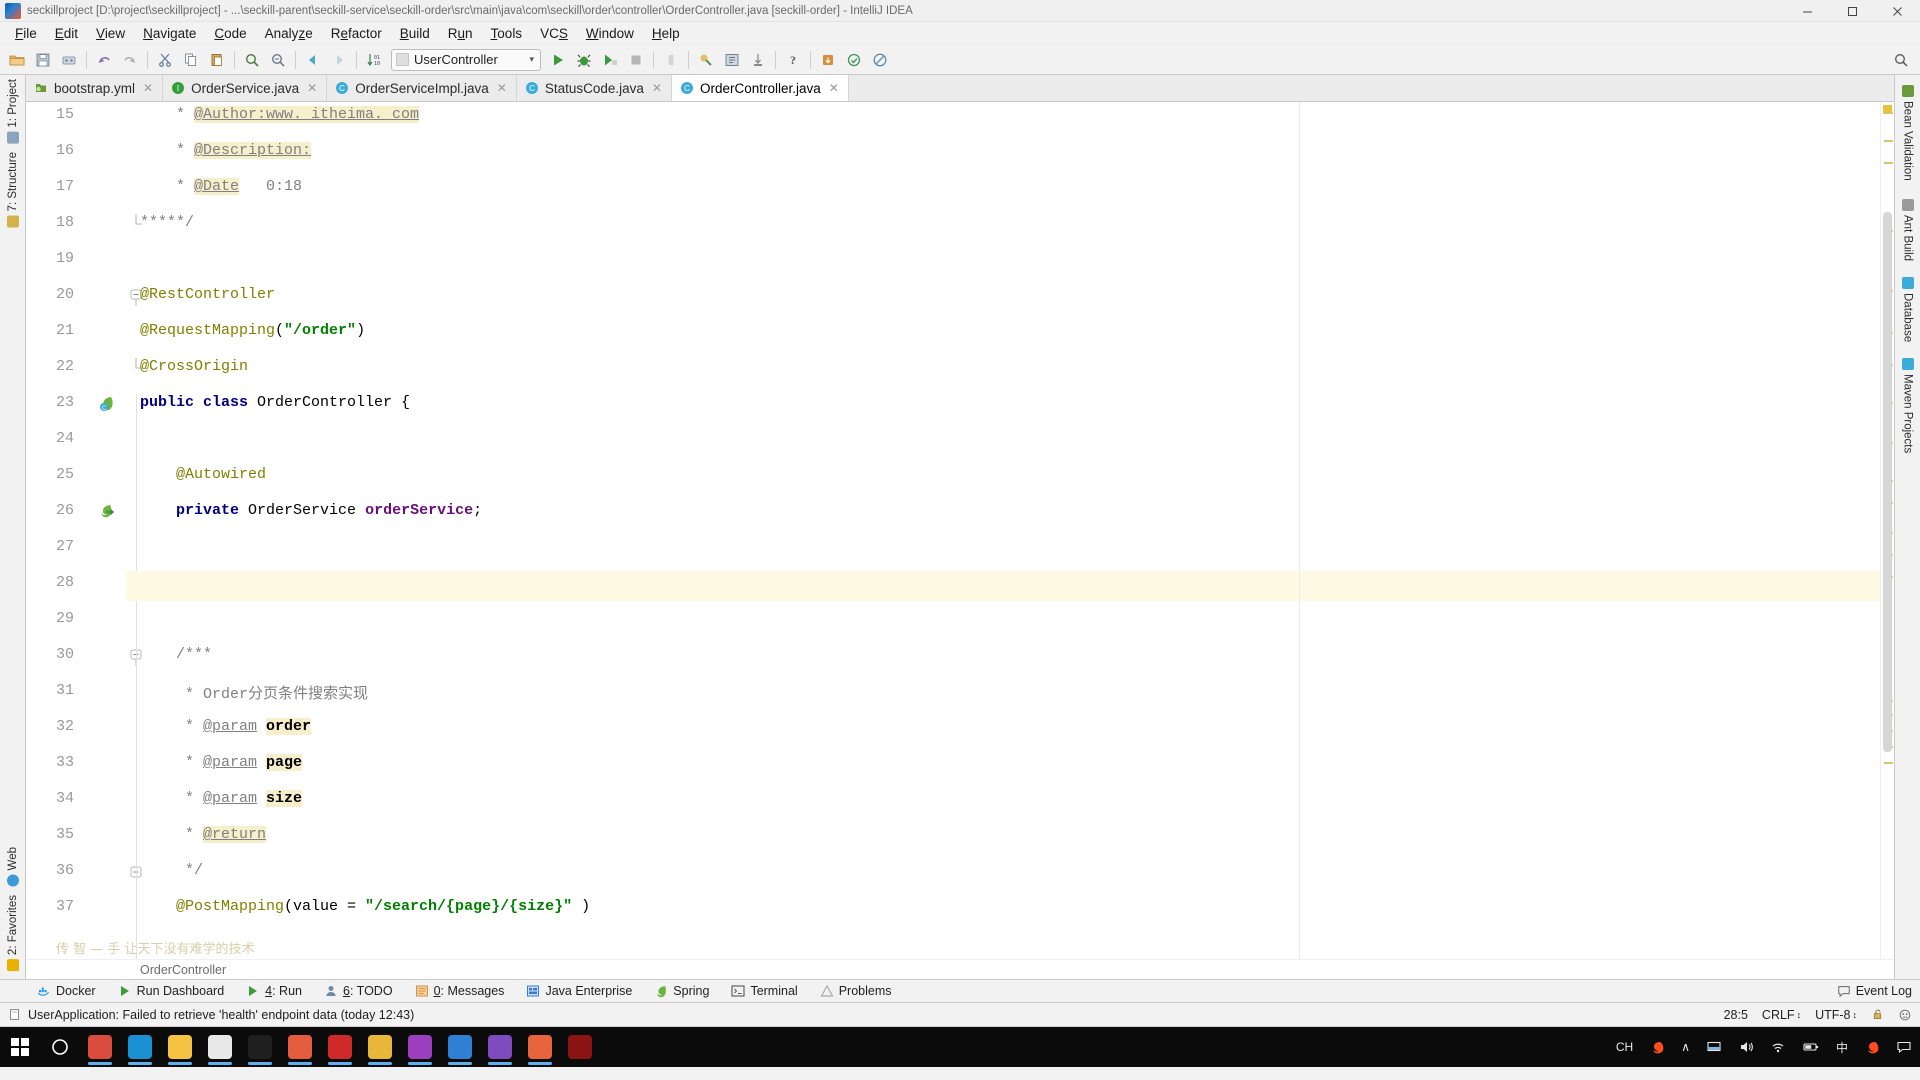 This screenshot has width=1920, height=1080. I want to click on taskbar-onedrive-icon, so click(140, 1047).